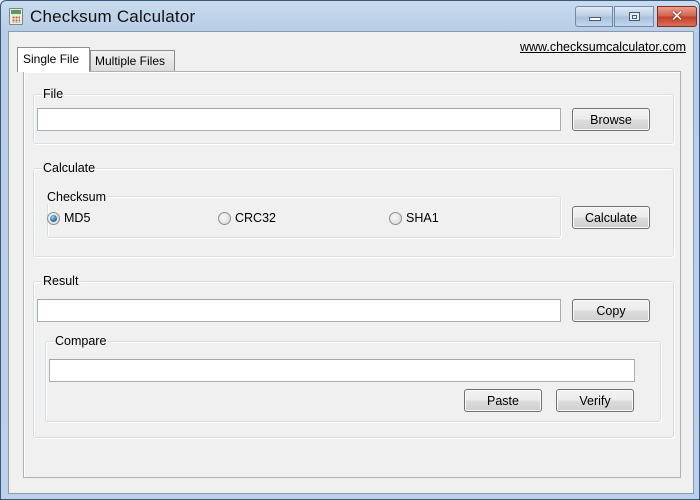 The image size is (700, 500). What do you see at coordinates (299, 119) in the screenshot?
I see `file-path-input` at bounding box center [299, 119].